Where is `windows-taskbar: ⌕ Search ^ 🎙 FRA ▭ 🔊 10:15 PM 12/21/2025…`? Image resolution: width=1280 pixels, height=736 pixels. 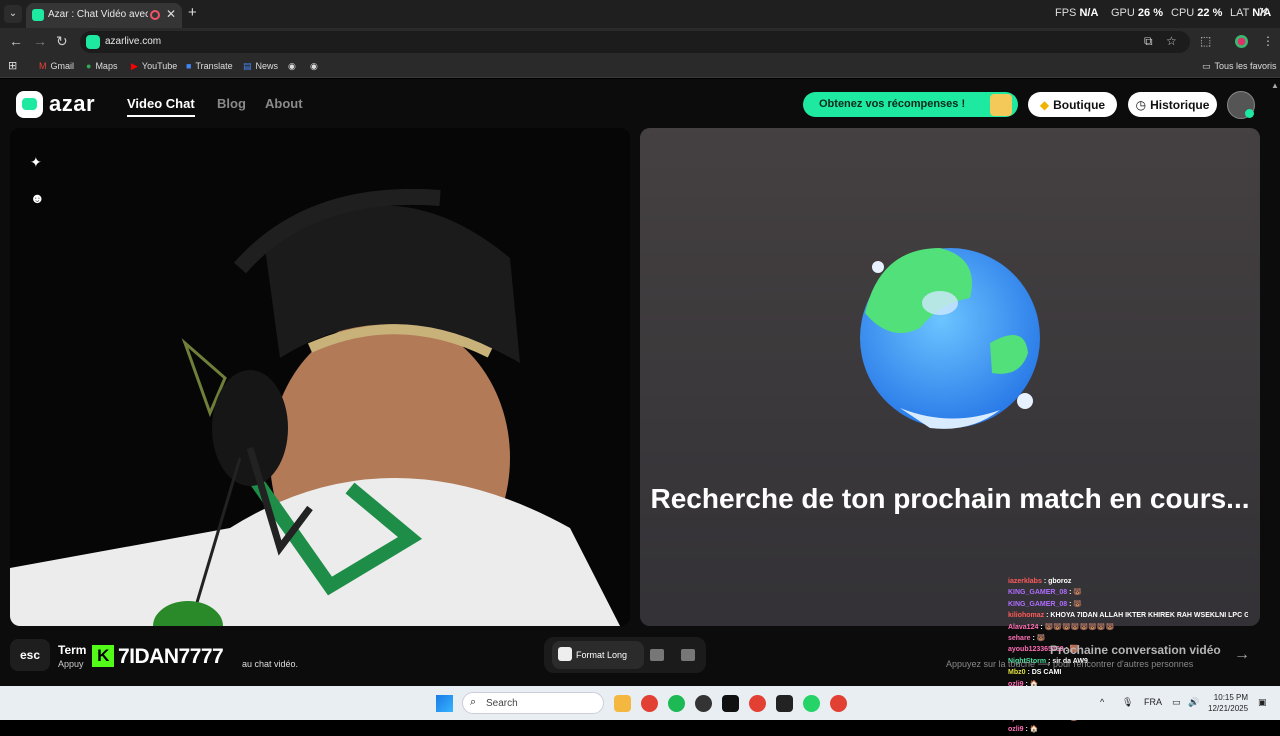 windows-taskbar: ⌕ Search ^ 🎙 FRA ▭ 🔊 10:15 PM 12/21/2025… is located at coordinates (640, 703).